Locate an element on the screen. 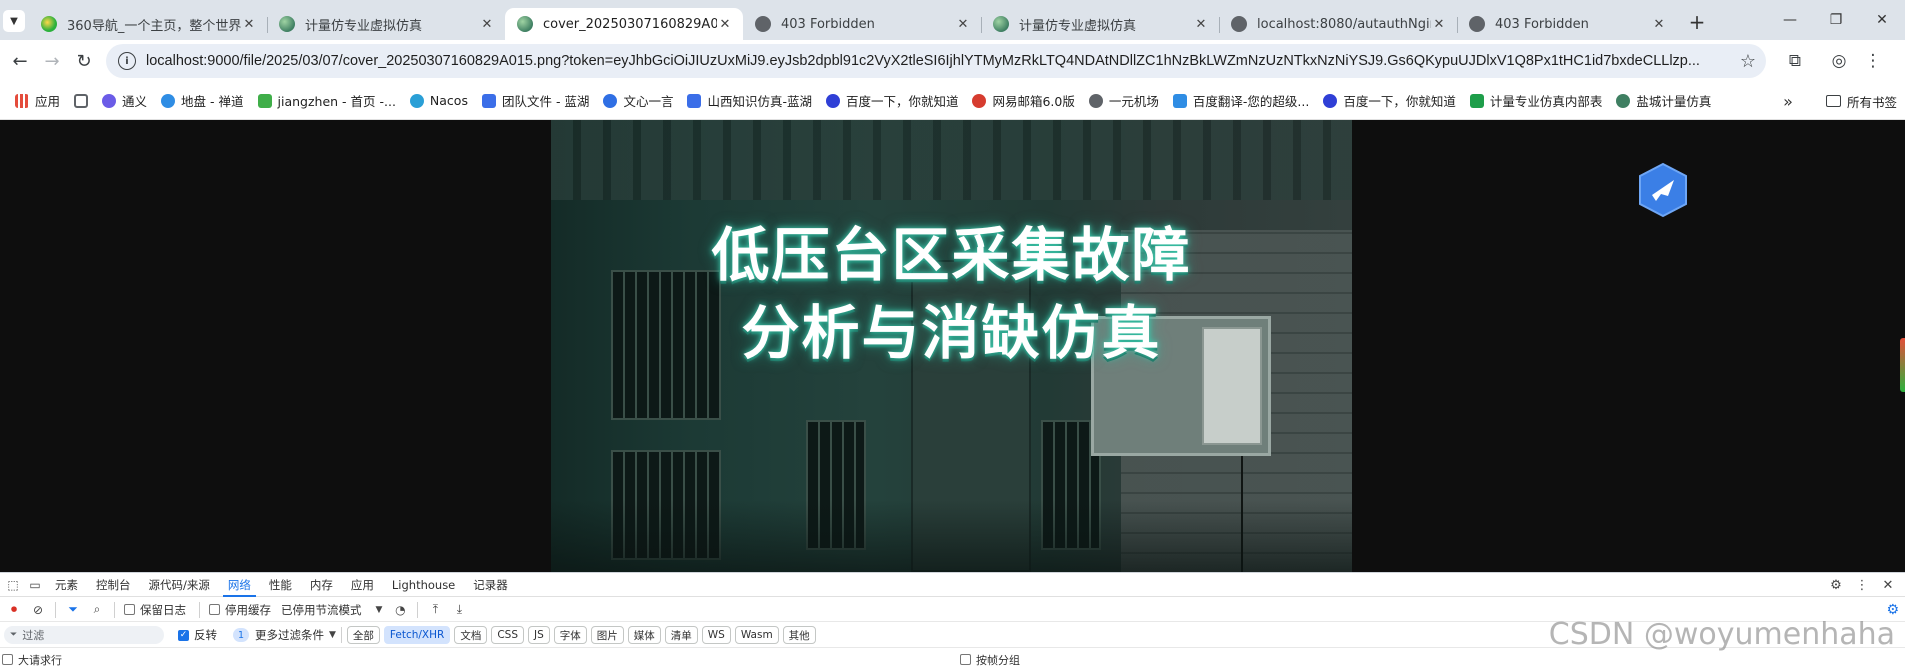 This screenshot has width=1905, height=669. cover-floor is located at coordinates (951, 536).